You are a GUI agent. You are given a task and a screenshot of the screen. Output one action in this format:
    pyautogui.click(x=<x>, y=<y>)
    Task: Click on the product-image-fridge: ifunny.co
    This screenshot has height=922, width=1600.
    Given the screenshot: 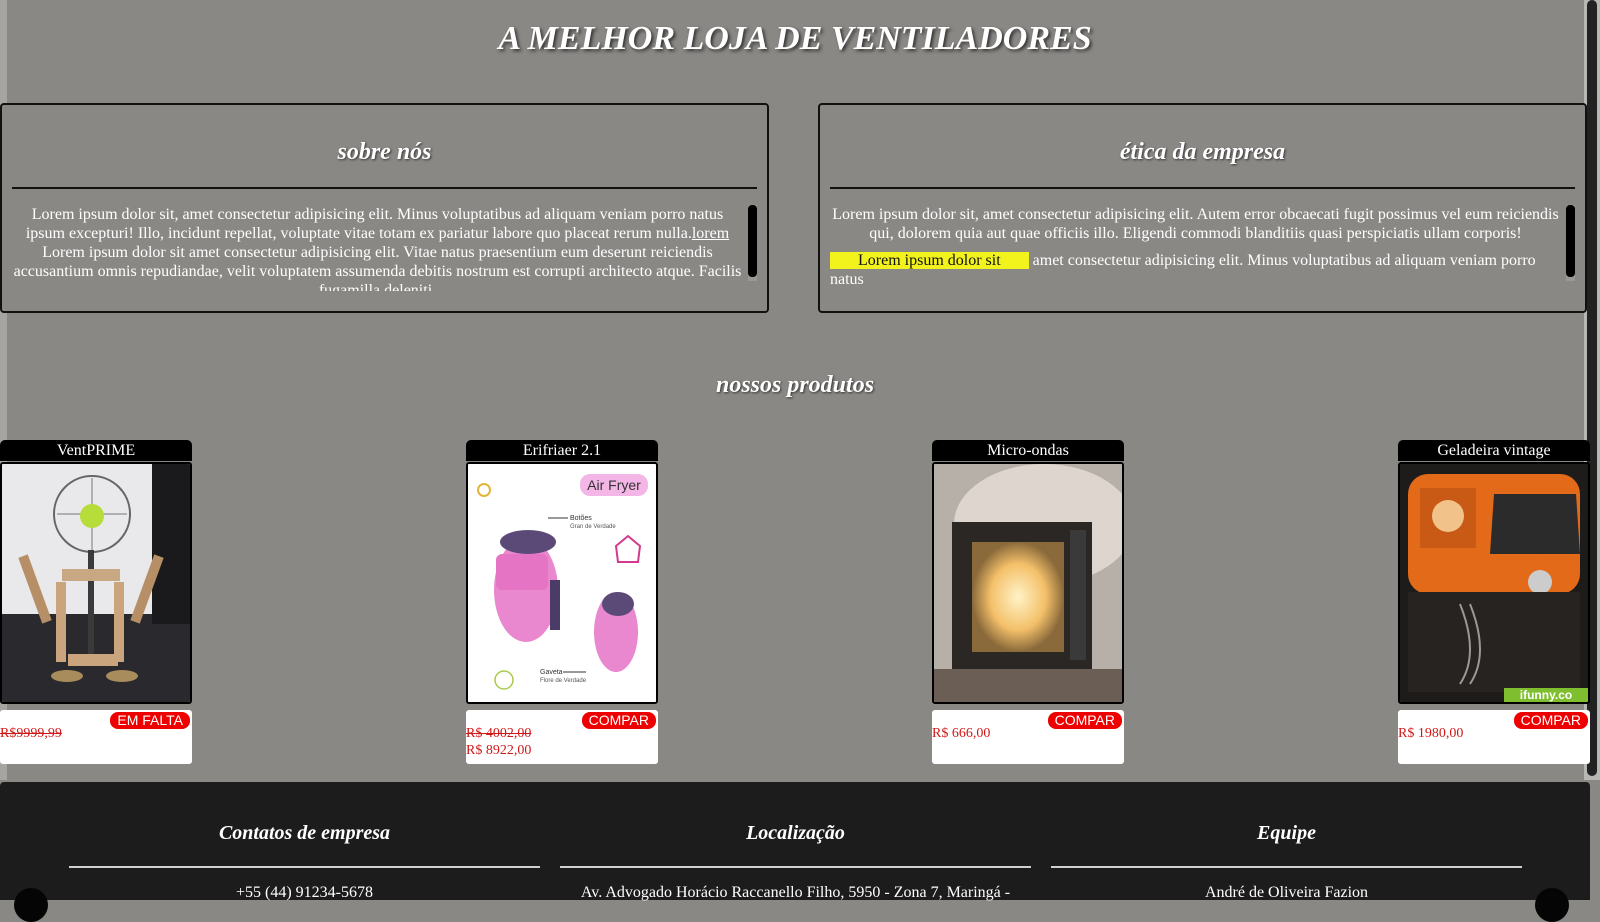 What is the action you would take?
    pyautogui.click(x=1494, y=583)
    